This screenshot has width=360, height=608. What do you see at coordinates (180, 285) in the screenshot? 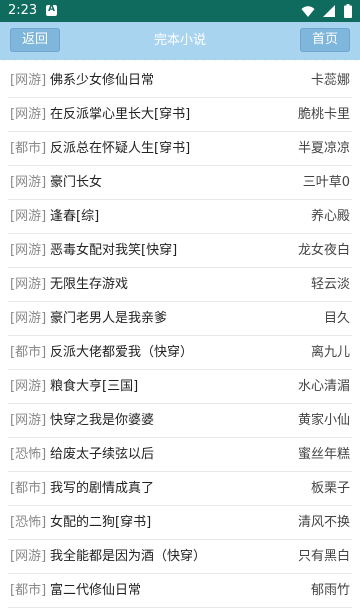
I see `book-list-item: [网游] 无限生存游戏 轻云淡` at bounding box center [180, 285].